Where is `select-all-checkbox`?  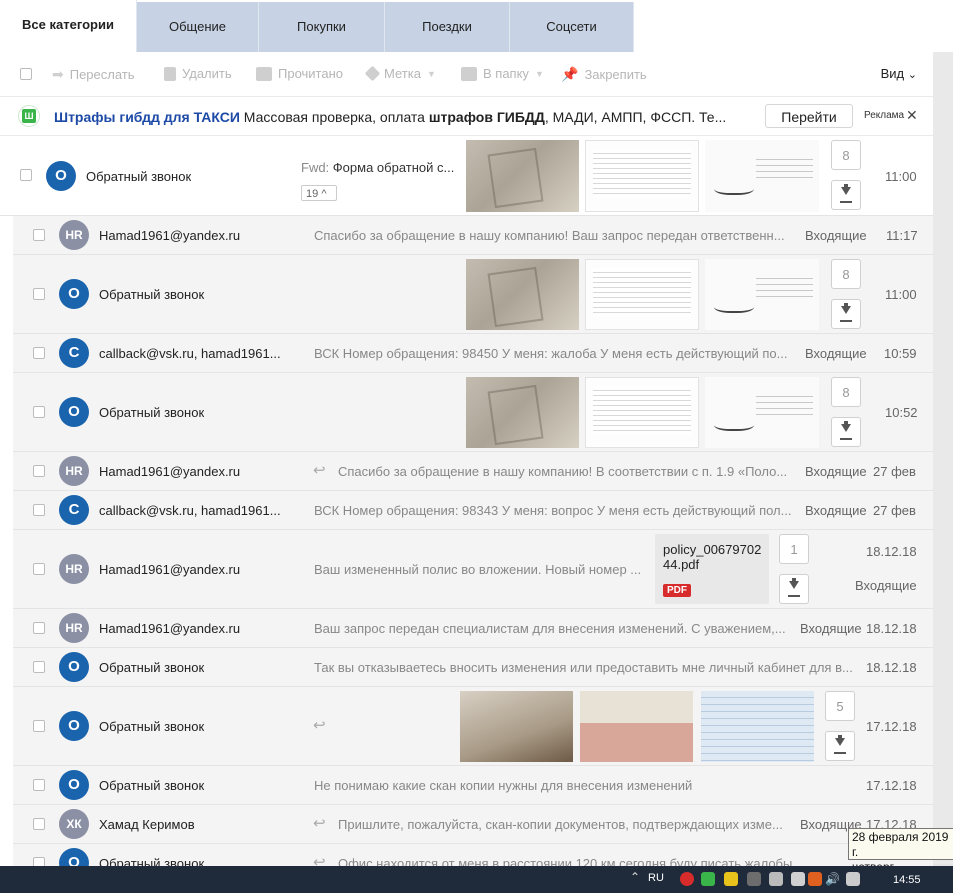 select-all-checkbox is located at coordinates (26, 74).